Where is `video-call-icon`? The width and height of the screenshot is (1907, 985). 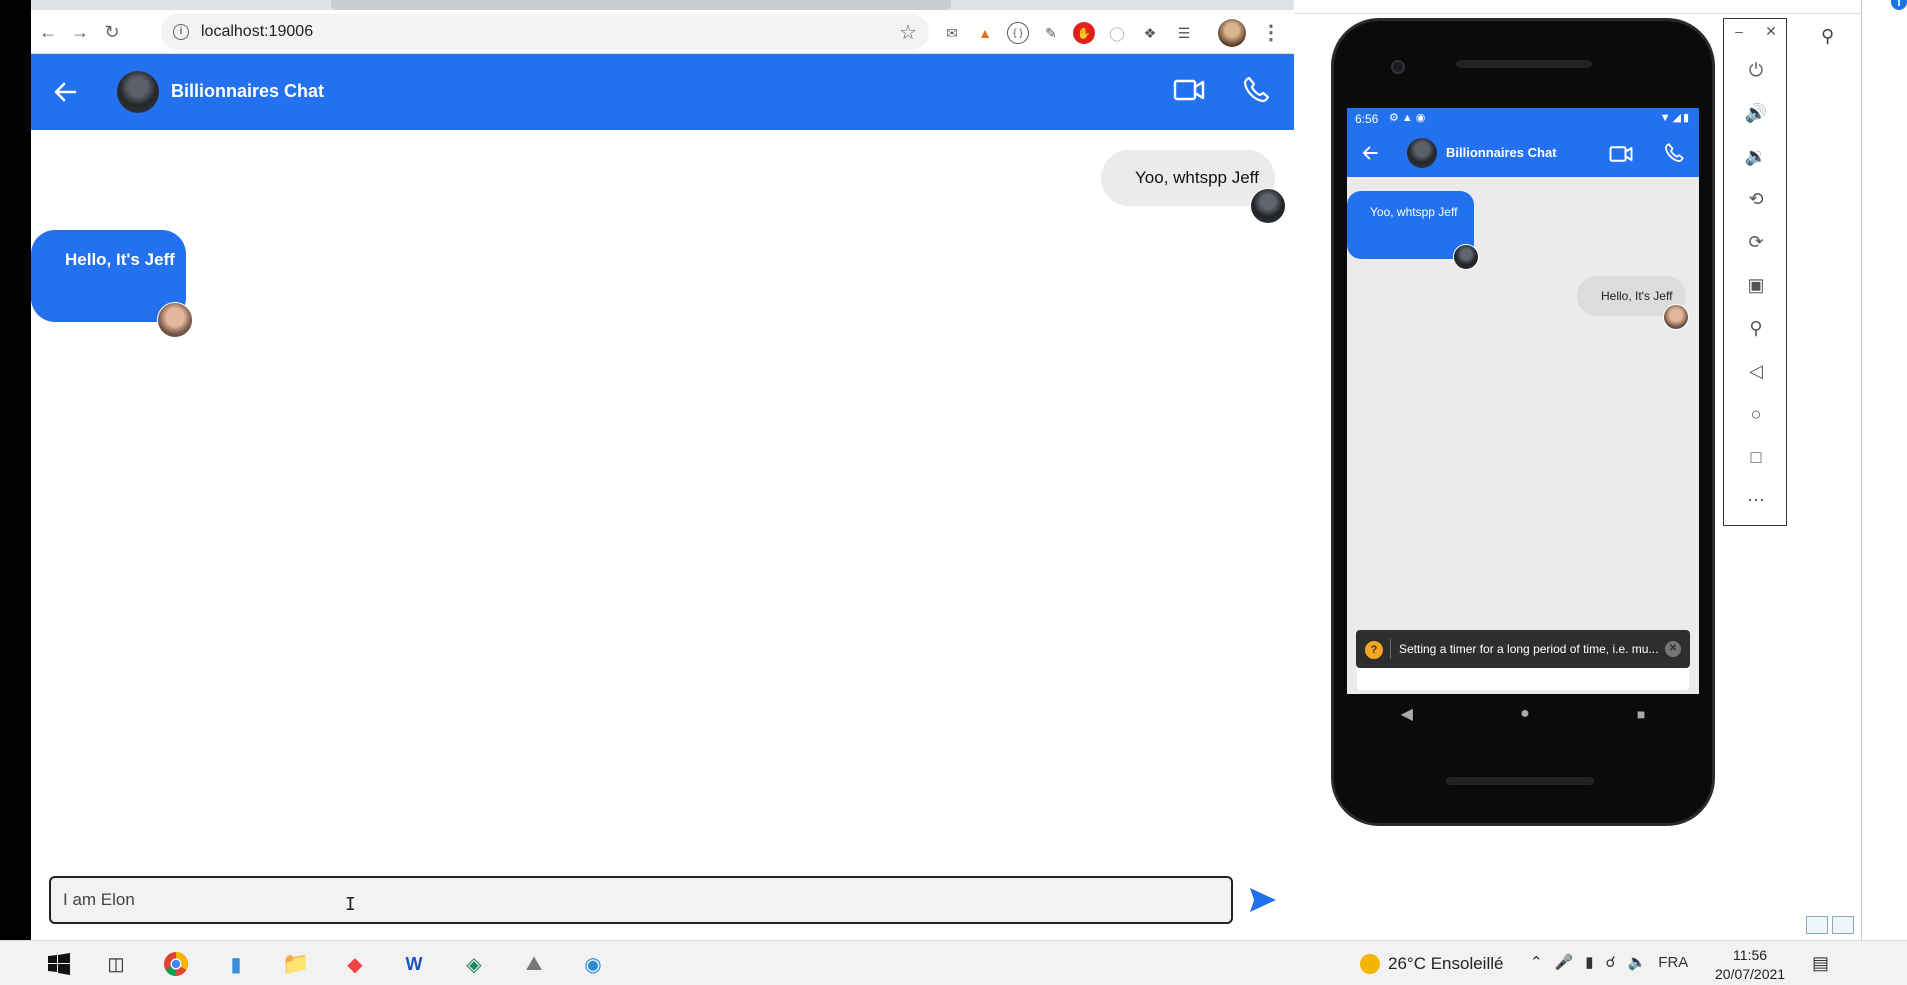
video-call-icon is located at coordinates (1189, 90).